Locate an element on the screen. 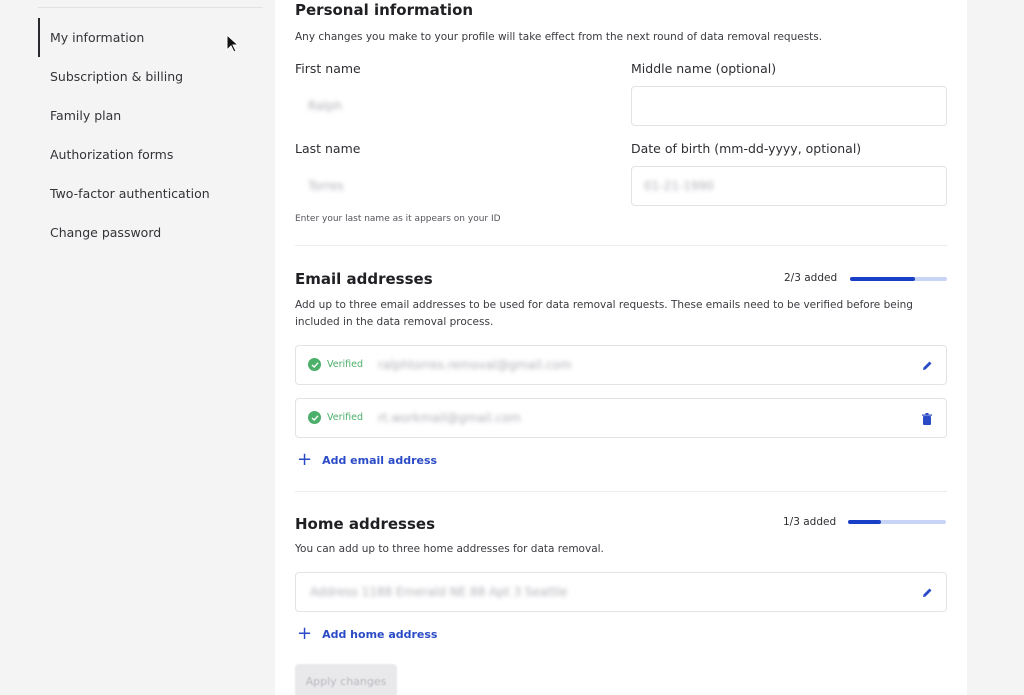 This screenshot has height=695, width=1024. last-name-value: Torres is located at coordinates (326, 186).